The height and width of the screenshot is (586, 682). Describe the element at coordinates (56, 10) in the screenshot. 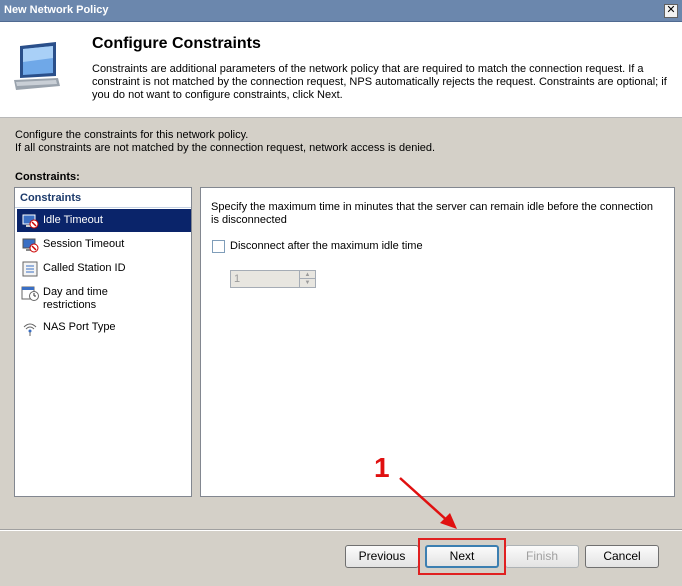

I see `window-title: New Network Policy` at that location.